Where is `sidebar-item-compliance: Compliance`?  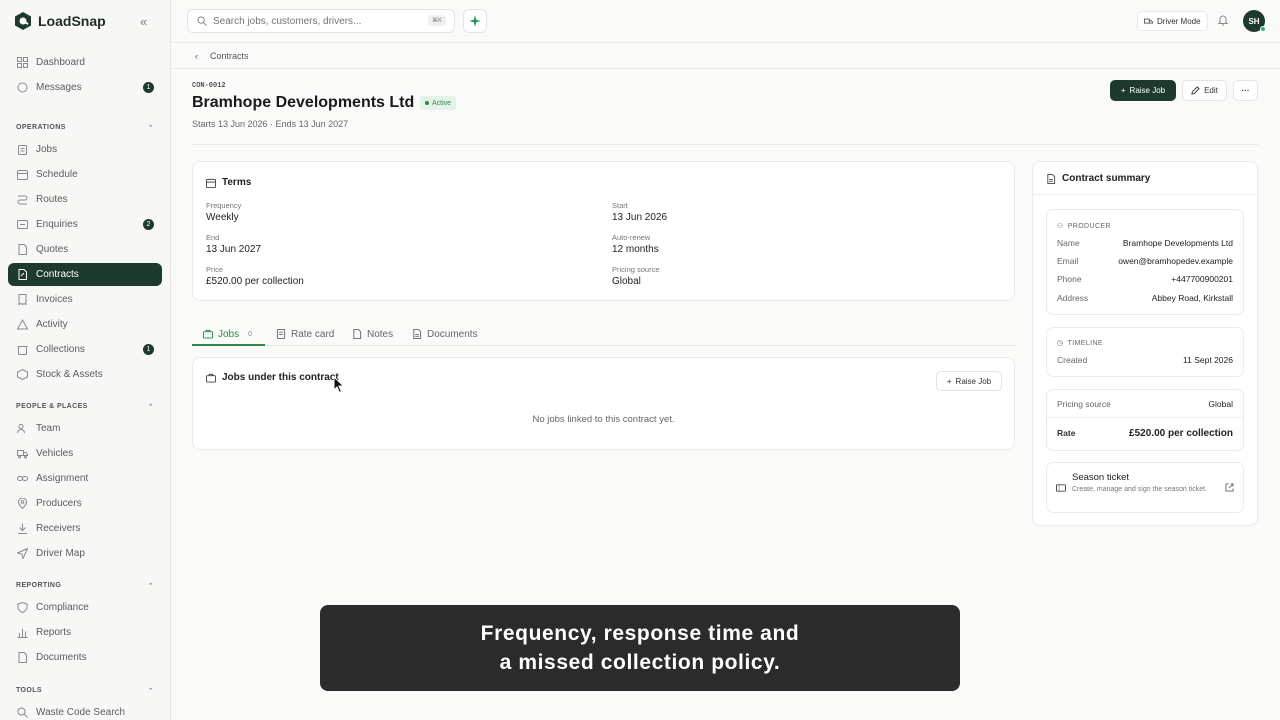 sidebar-item-compliance: Compliance is located at coordinates (85, 607).